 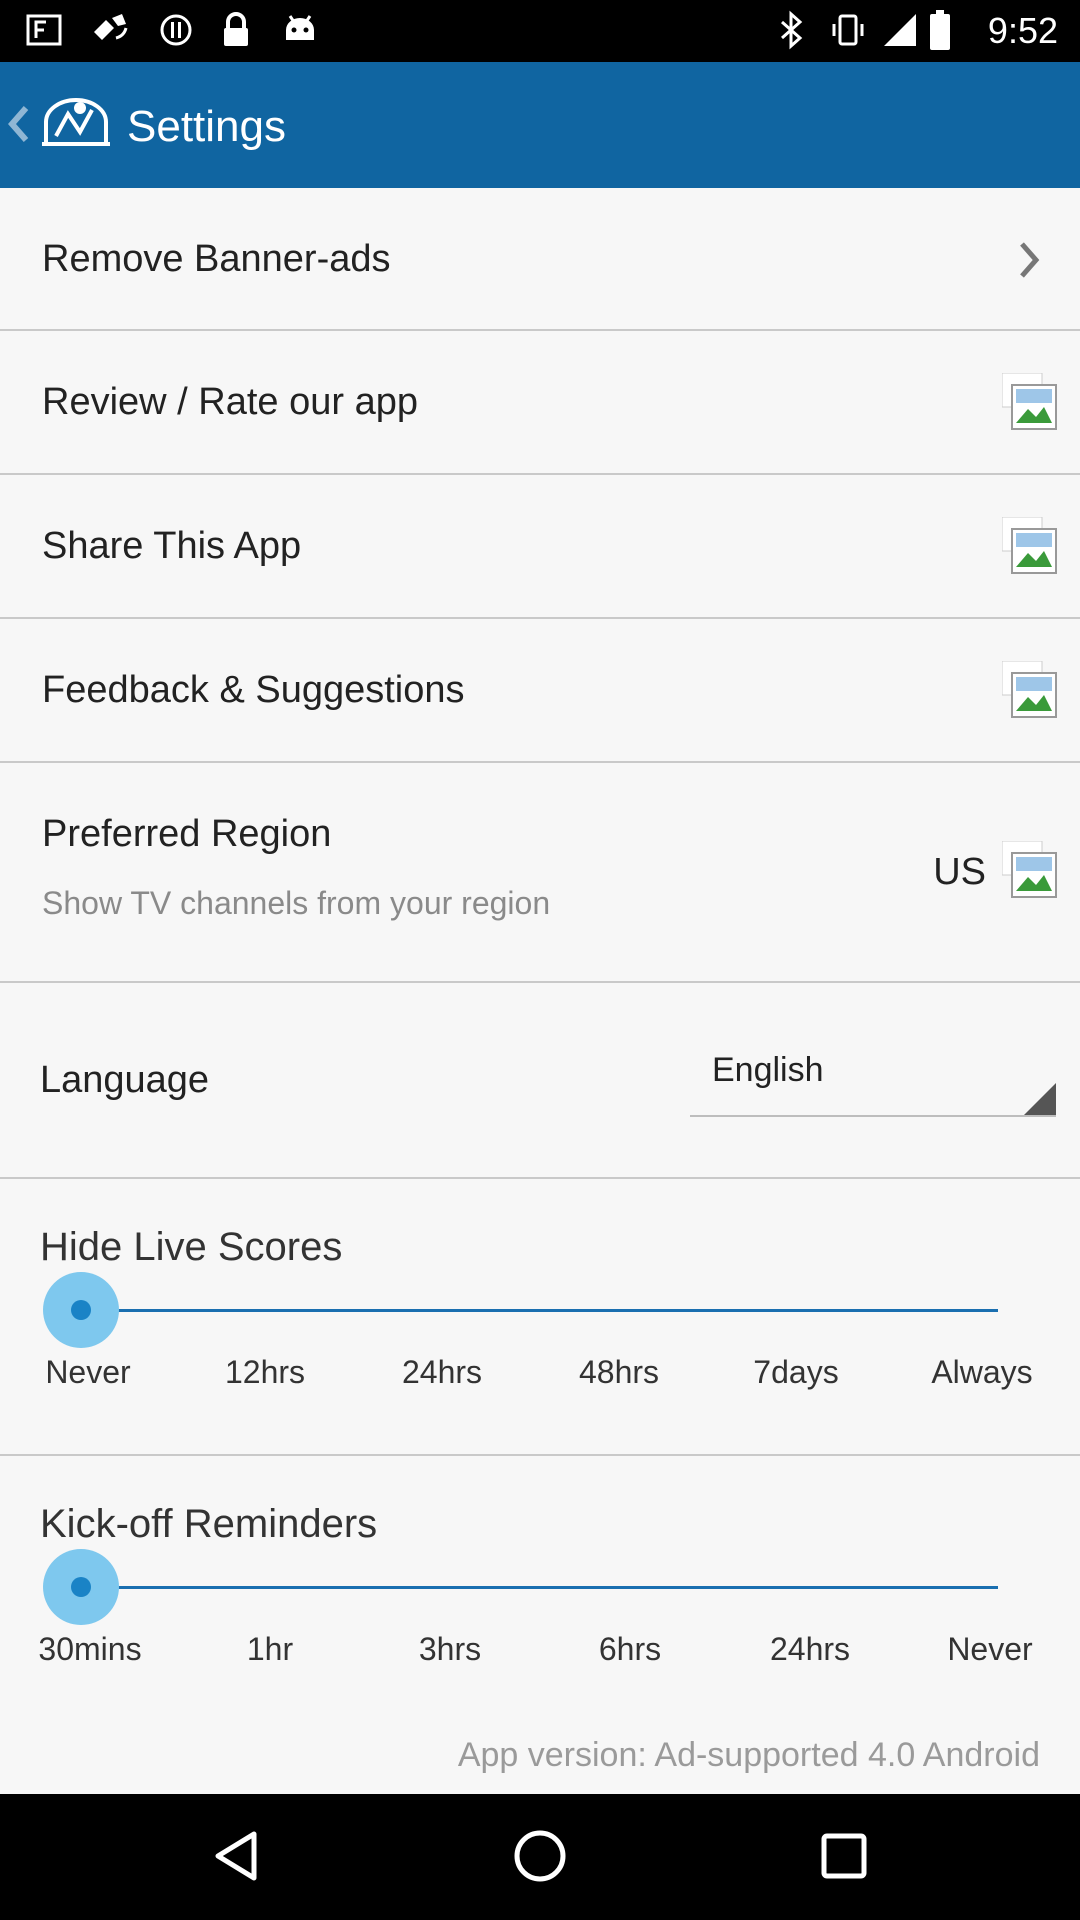 I want to click on hide-option-always: Always, so click(x=982, y=1372).